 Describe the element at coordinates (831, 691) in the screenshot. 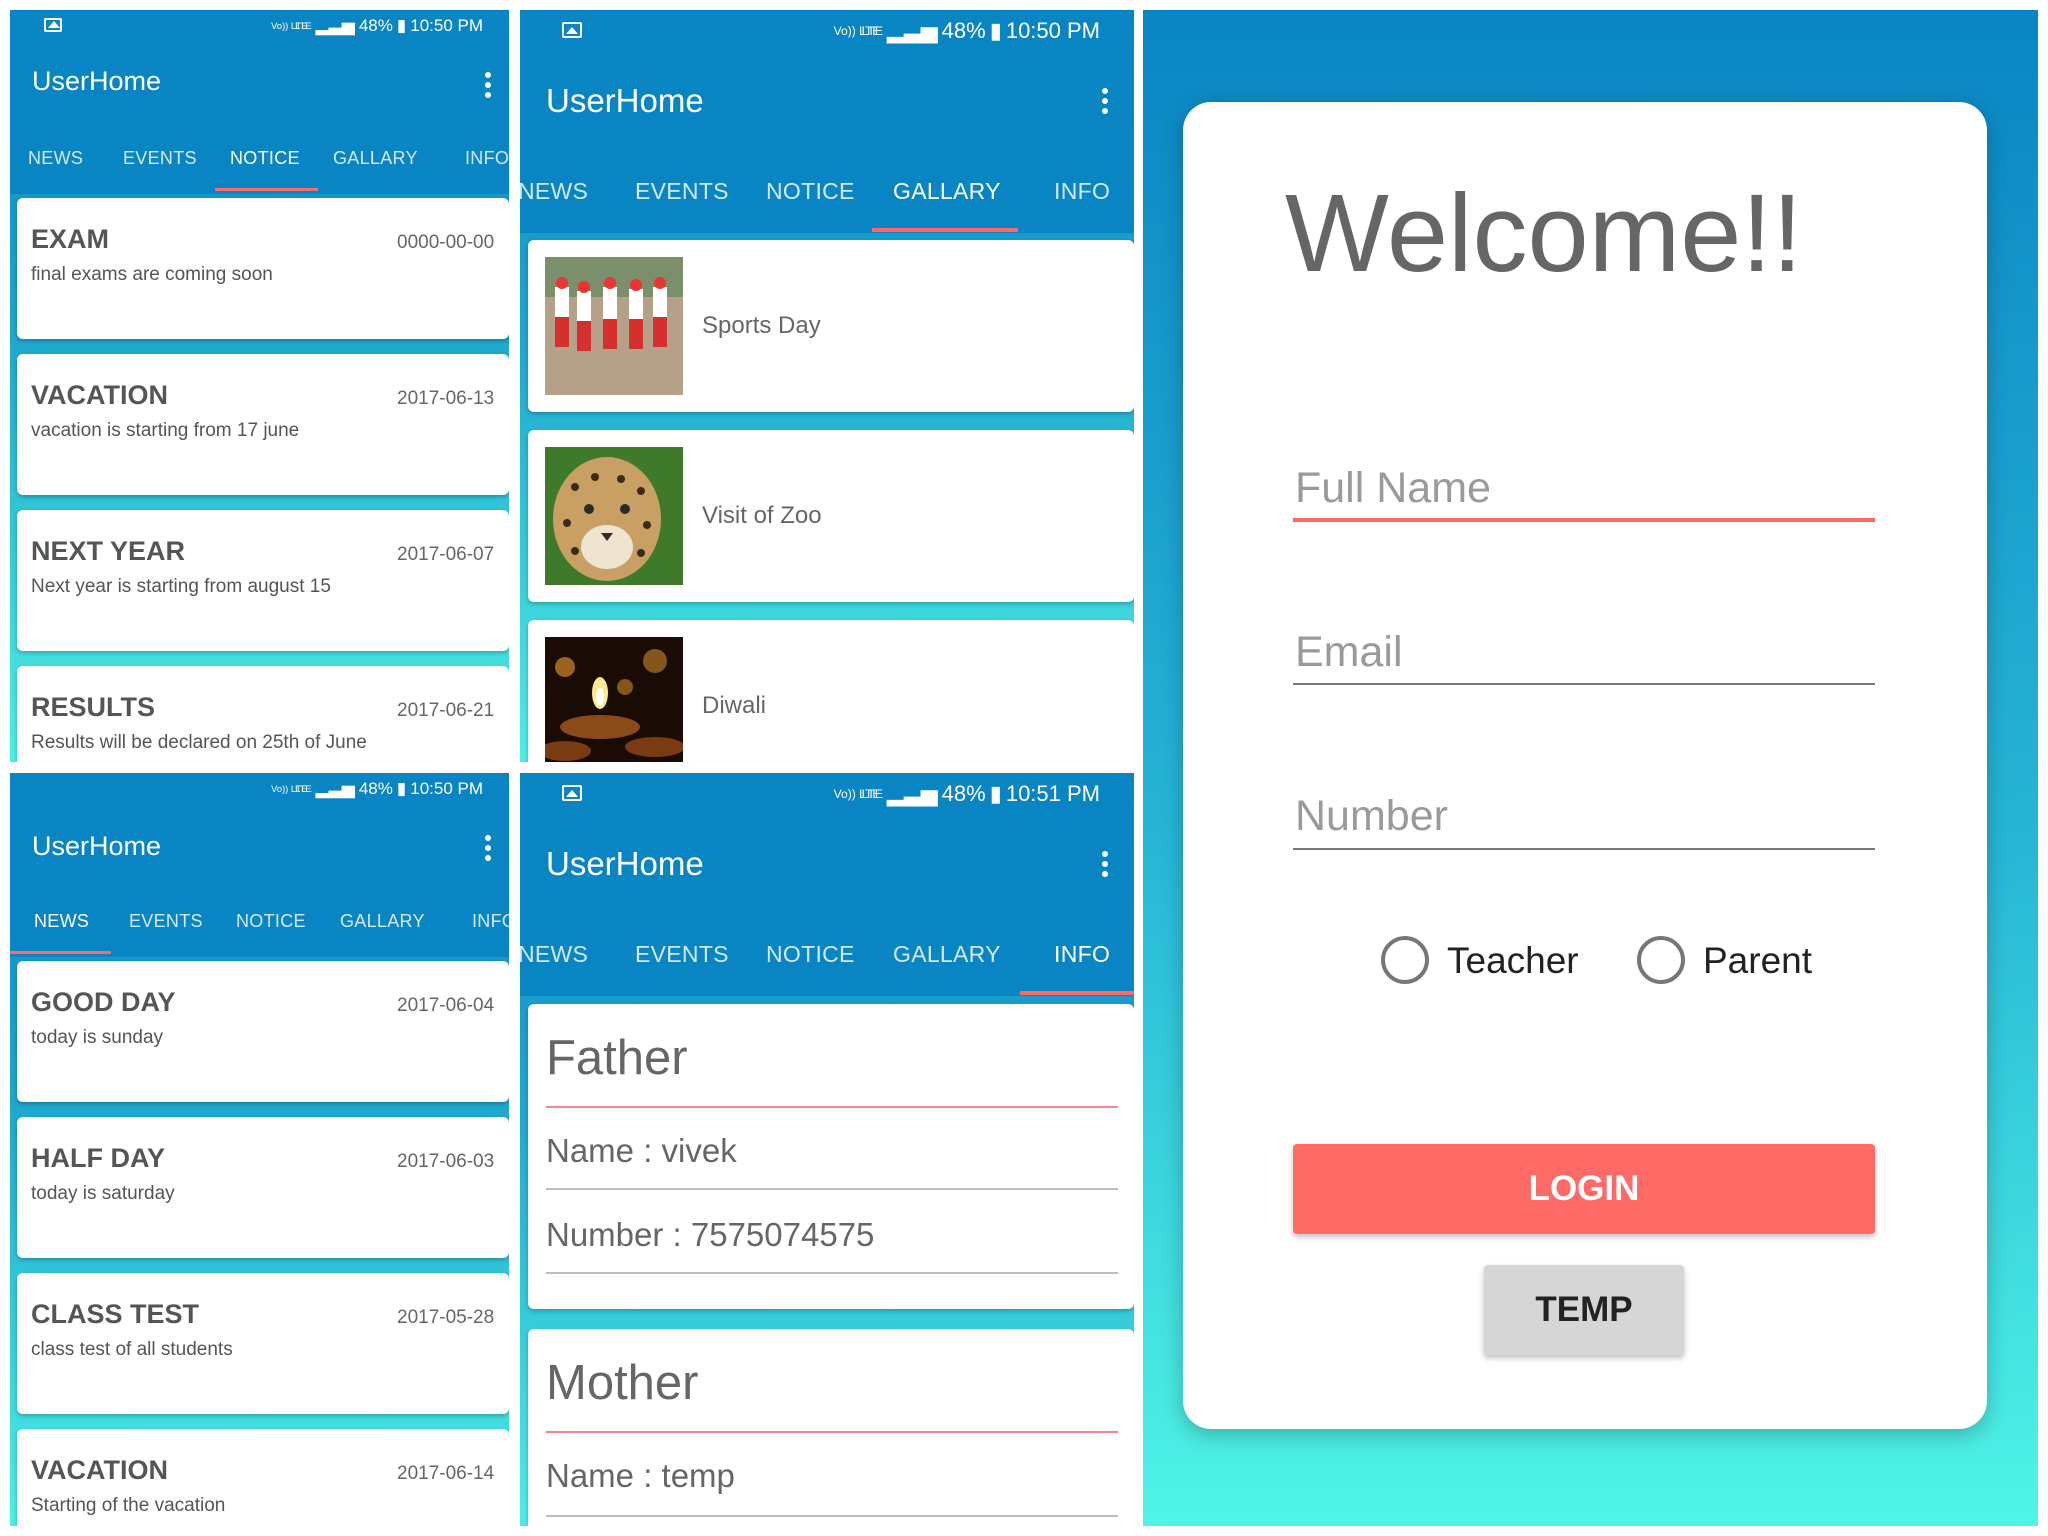

I see `gallery-card: Diwali` at that location.